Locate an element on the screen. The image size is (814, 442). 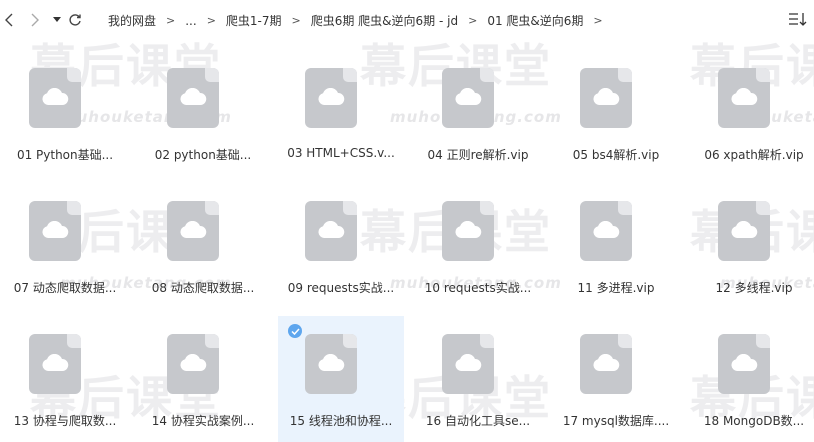
file-item: 06 xpath解析.vip is located at coordinates (752, 113).